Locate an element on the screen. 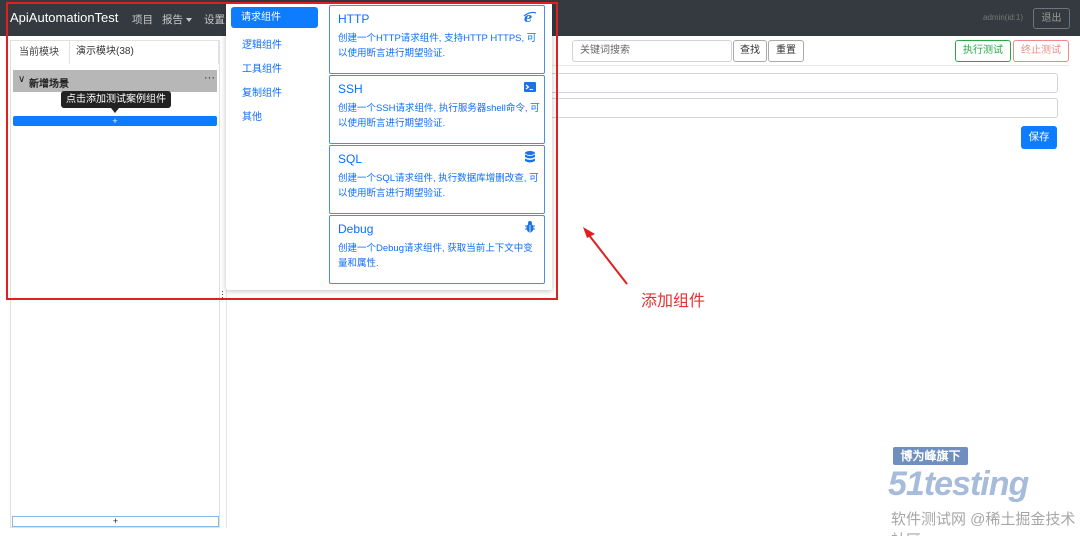 The width and height of the screenshot is (1080, 536). watermark-footer: 软件测试网 @稀土掘金技术社区 is located at coordinates (983, 523).